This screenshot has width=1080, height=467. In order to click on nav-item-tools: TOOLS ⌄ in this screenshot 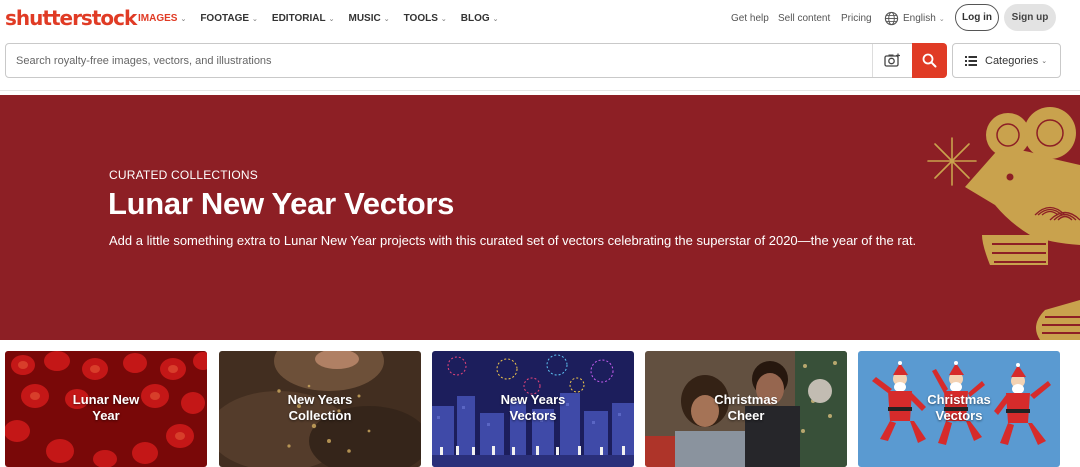, I will do `click(425, 18)`.